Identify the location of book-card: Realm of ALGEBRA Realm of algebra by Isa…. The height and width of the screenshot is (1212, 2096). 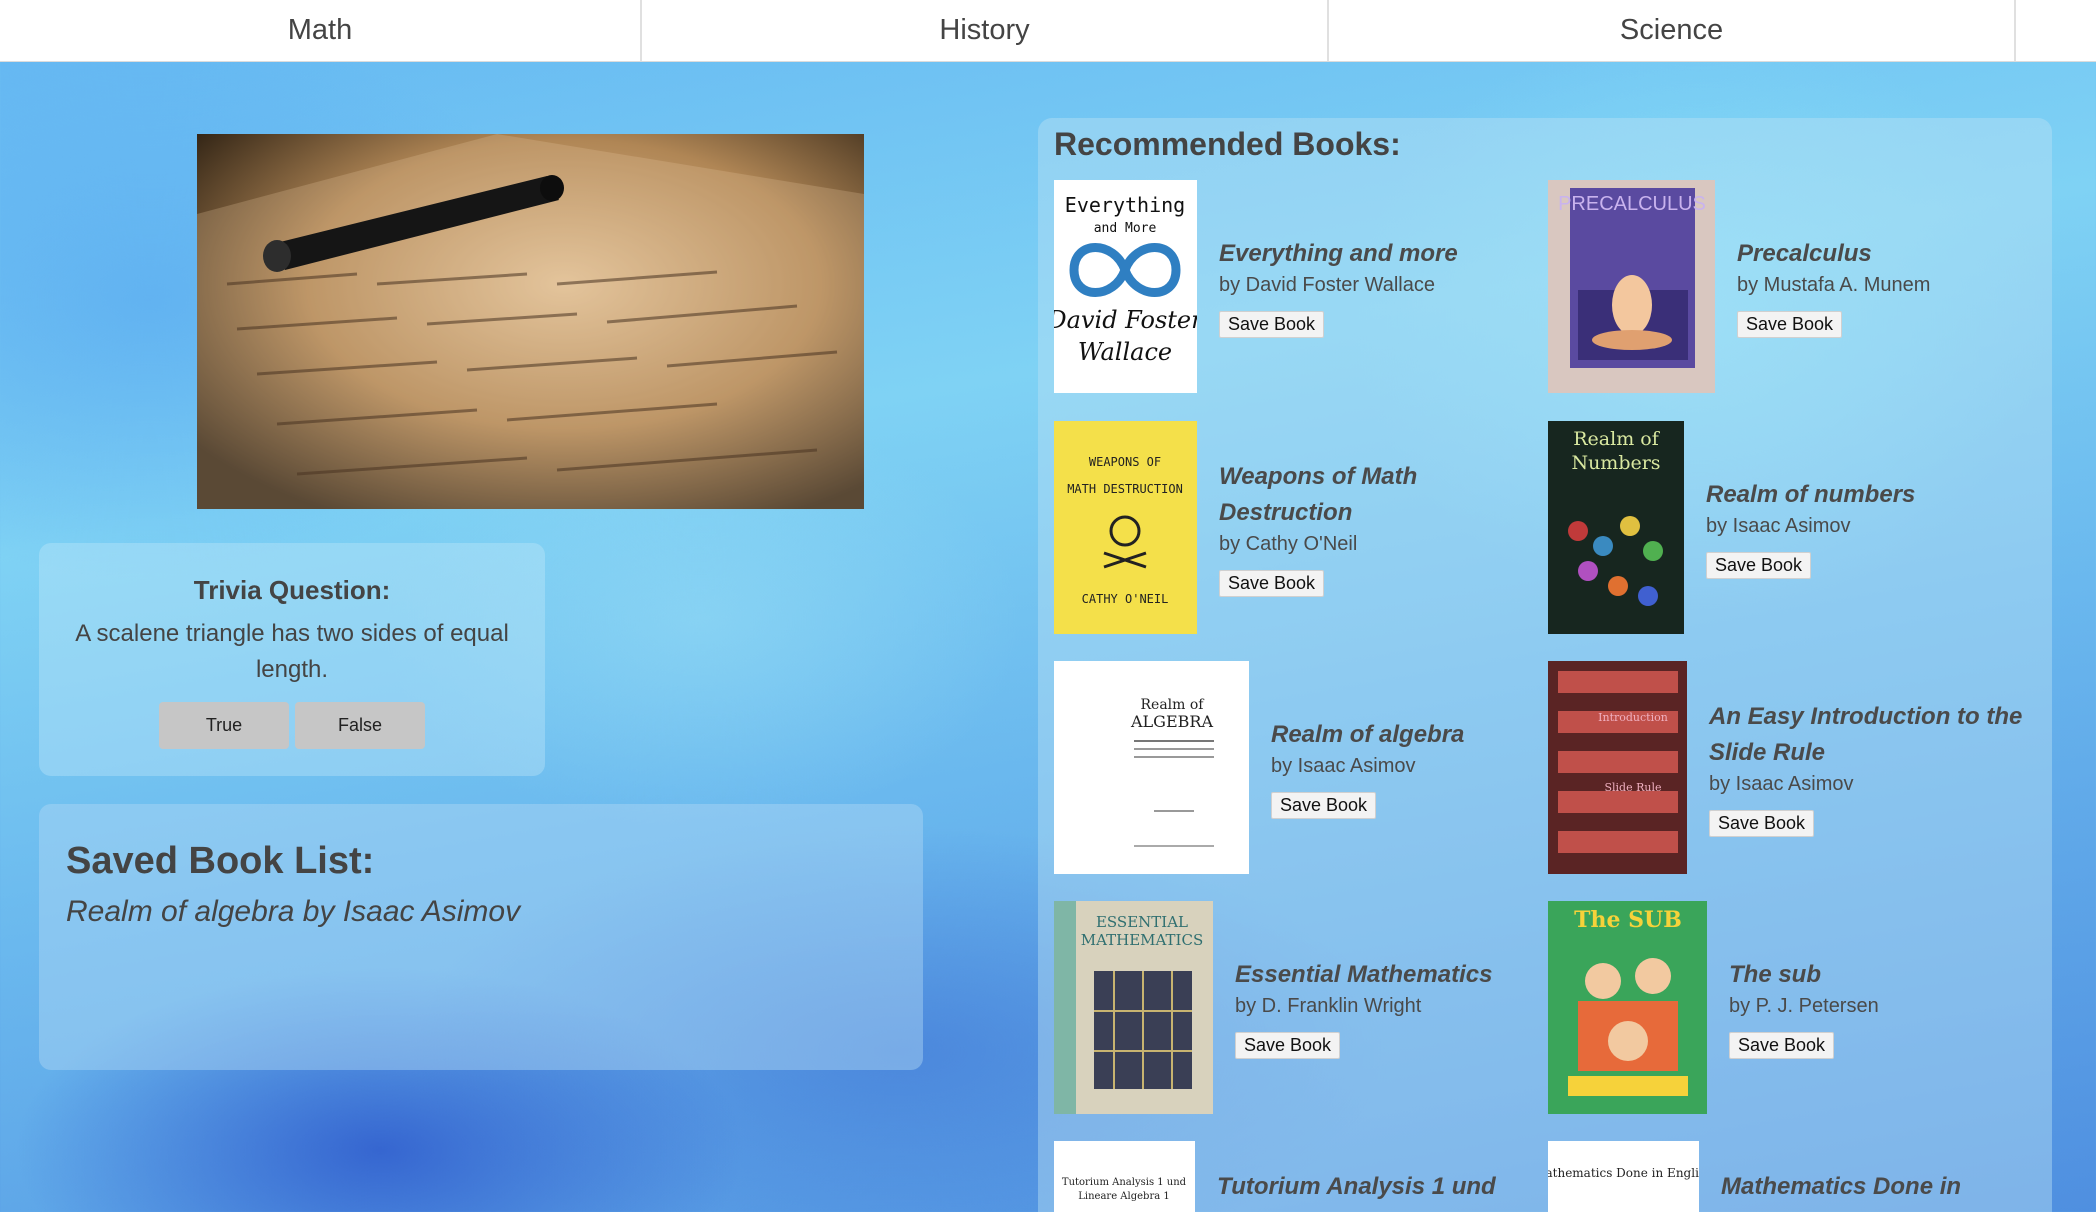
(1259, 767).